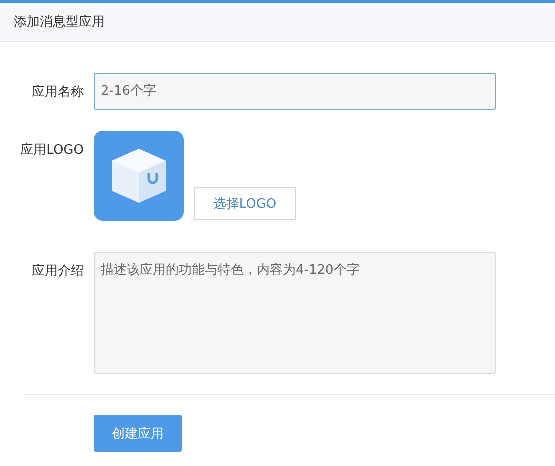  Describe the element at coordinates (139, 176) in the screenshot. I see `box-logo-icon` at that location.